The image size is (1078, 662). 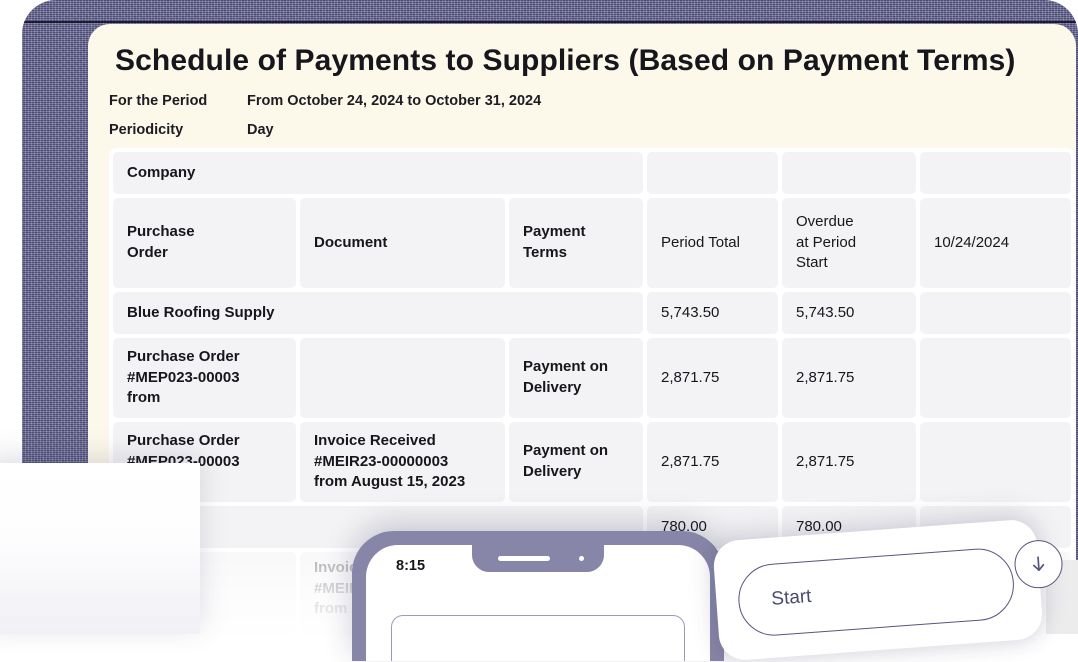 What do you see at coordinates (402, 378) in the screenshot?
I see `cell-document` at bounding box center [402, 378].